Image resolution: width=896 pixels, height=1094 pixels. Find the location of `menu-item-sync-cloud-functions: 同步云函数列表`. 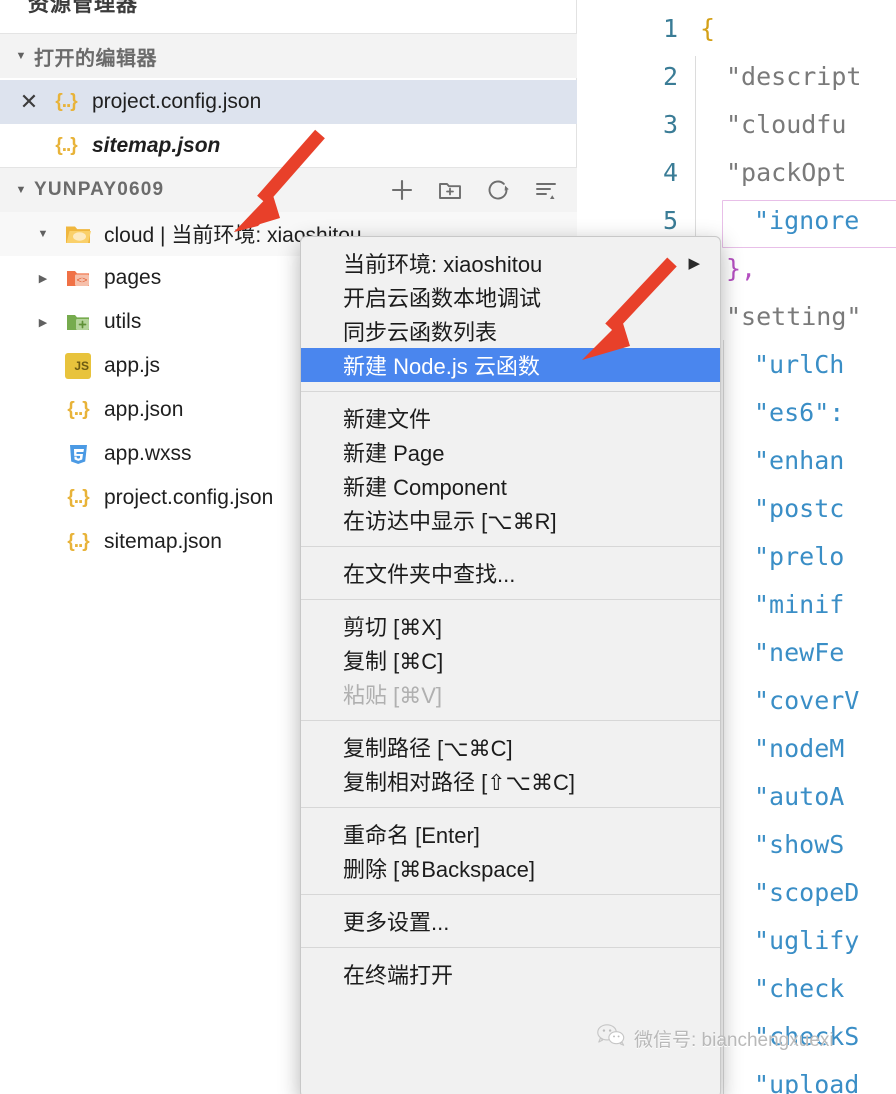

menu-item-sync-cloud-functions: 同步云函数列表 is located at coordinates (510, 331).